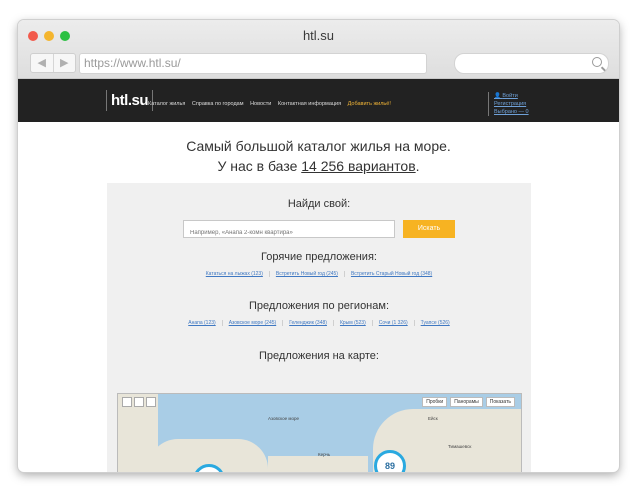 This screenshot has width=637, height=493. I want to click on search-icon, so click(597, 62).